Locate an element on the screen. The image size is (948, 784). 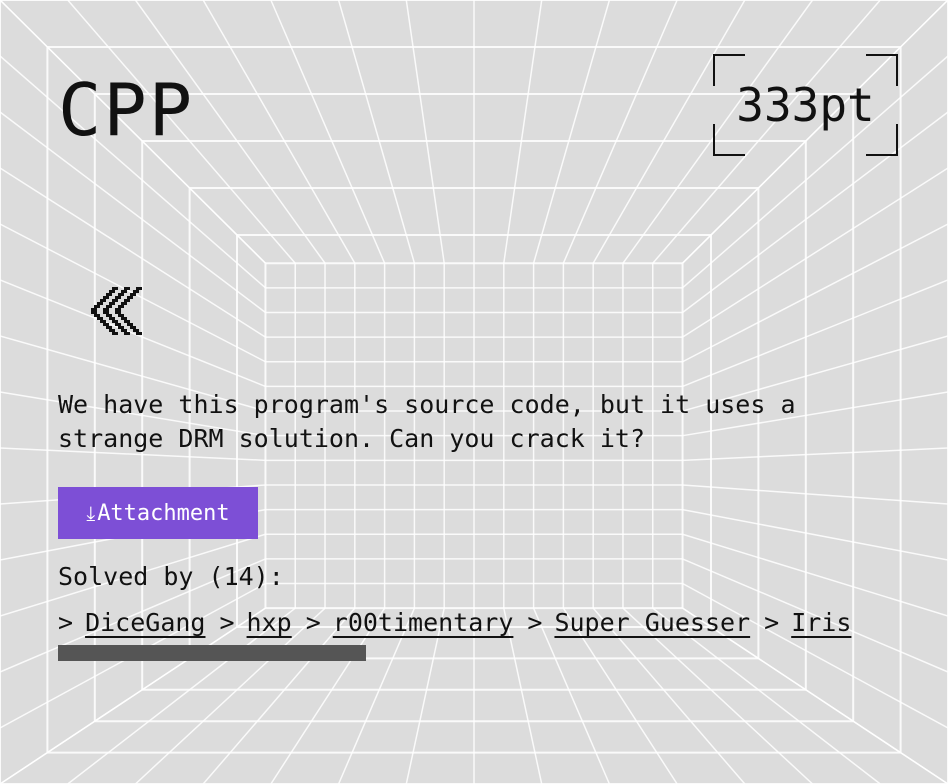
scrollbar-thumb is located at coordinates (212, 653).